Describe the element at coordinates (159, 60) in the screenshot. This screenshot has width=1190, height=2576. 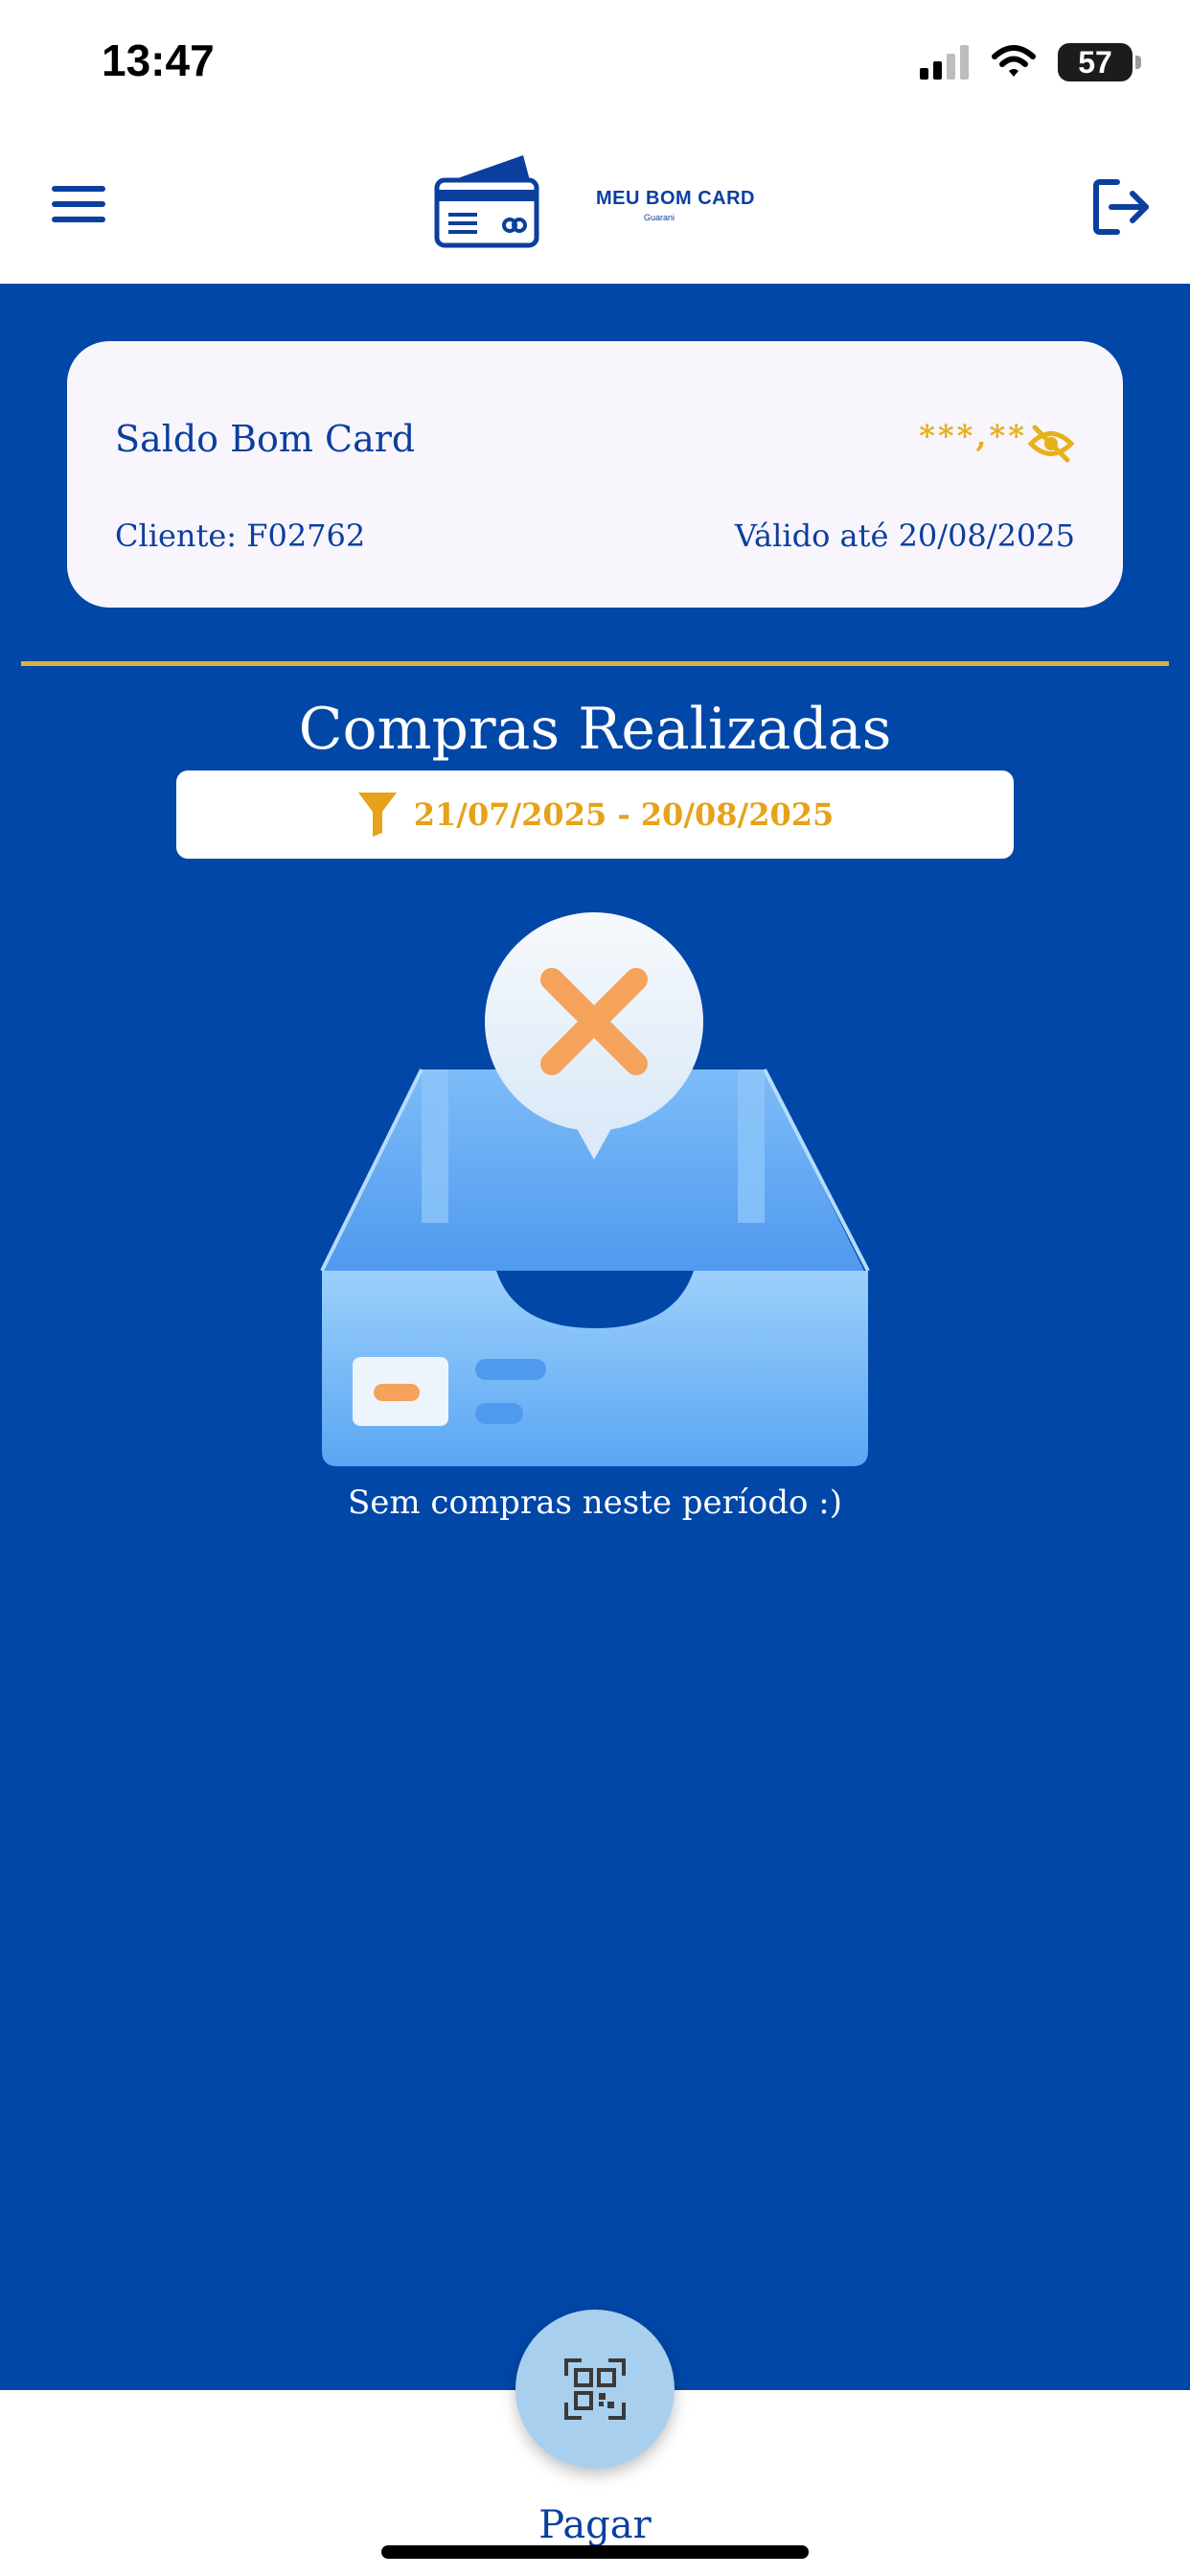
I see `status-time: 13:47` at that location.